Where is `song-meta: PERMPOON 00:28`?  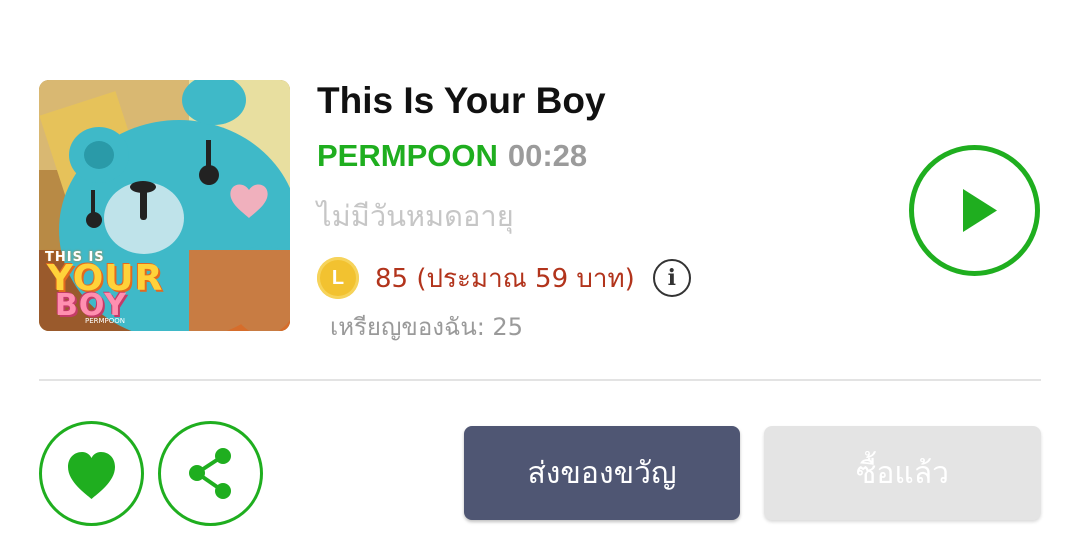
song-meta: PERMPOON 00:28 is located at coordinates (452, 156).